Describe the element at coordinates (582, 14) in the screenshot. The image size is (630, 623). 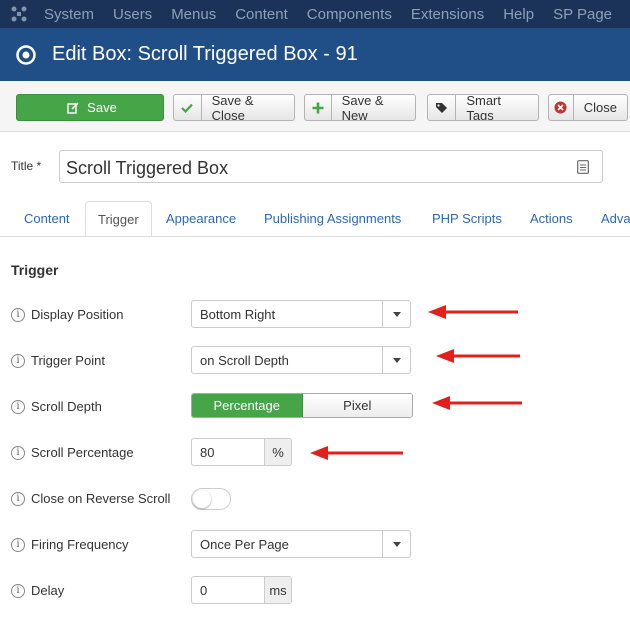
I see `menu-sp-page: SP Page` at that location.